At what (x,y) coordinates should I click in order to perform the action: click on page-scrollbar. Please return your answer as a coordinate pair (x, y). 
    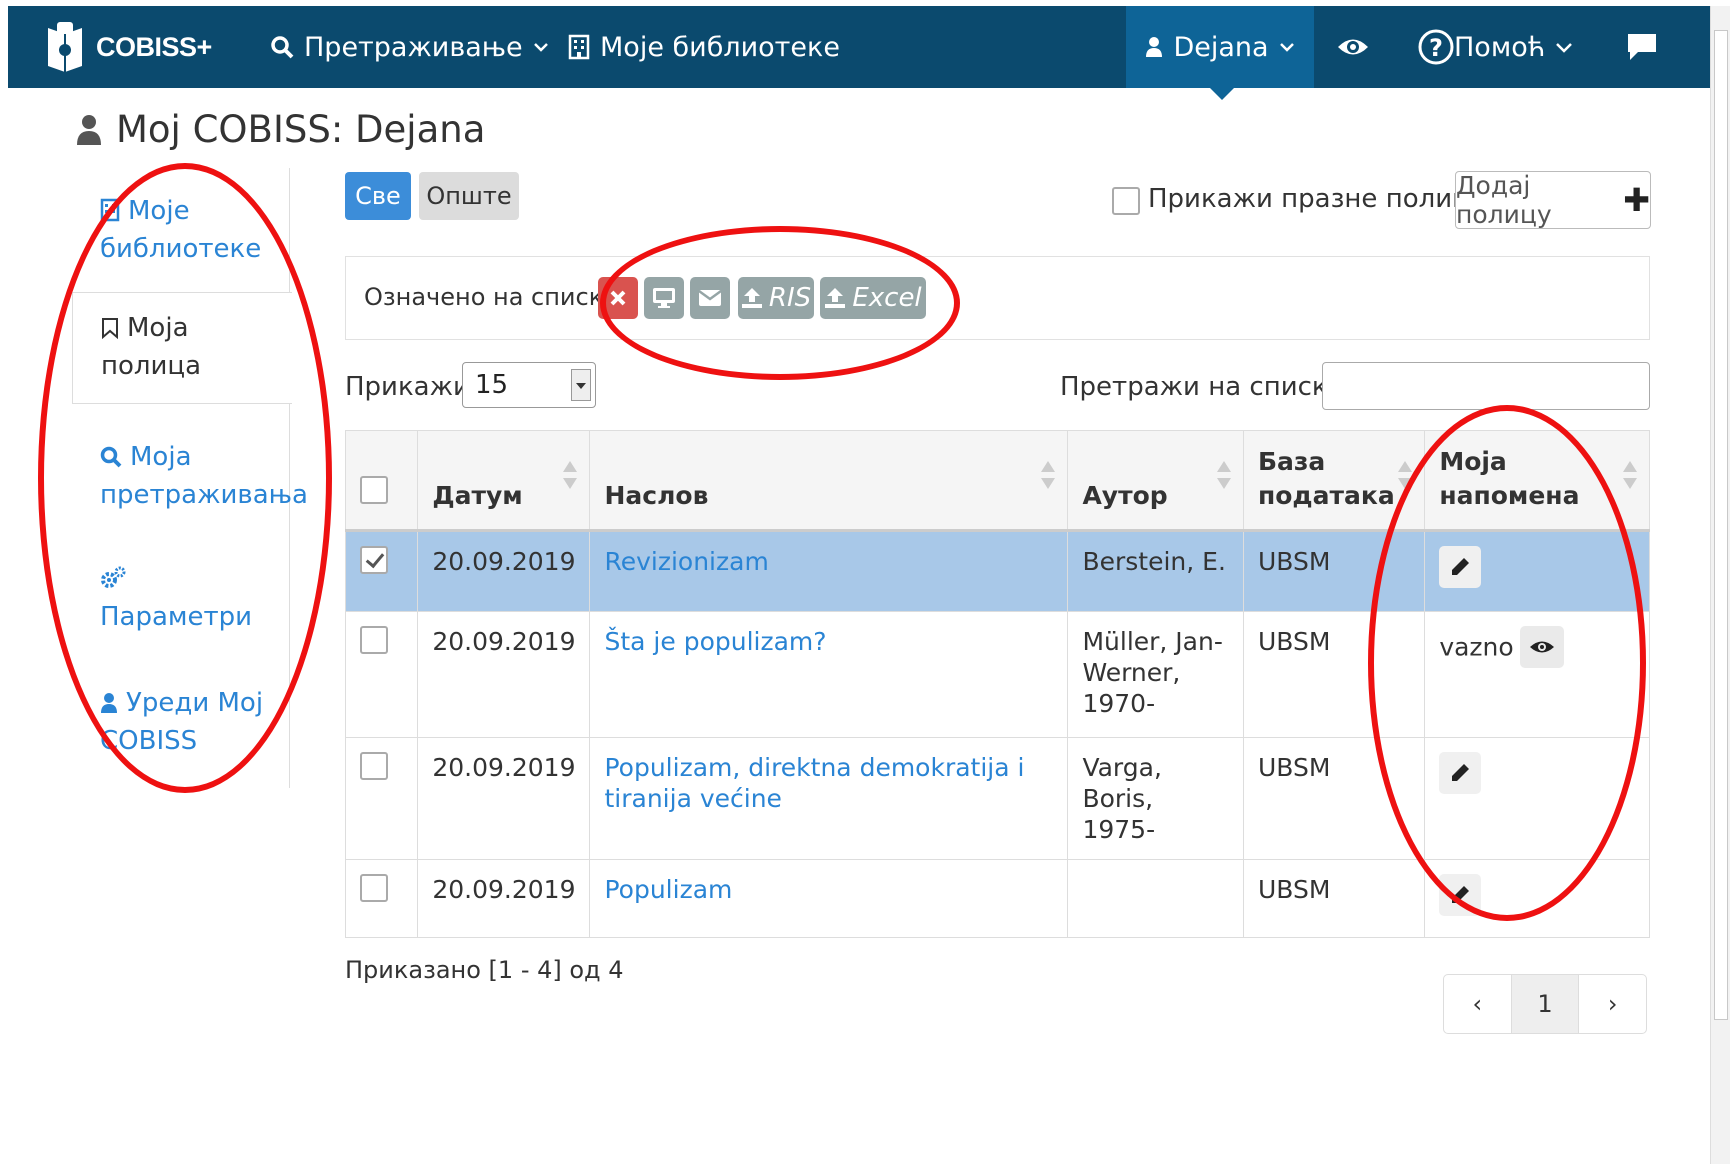
    Looking at the image, I should click on (1720, 585).